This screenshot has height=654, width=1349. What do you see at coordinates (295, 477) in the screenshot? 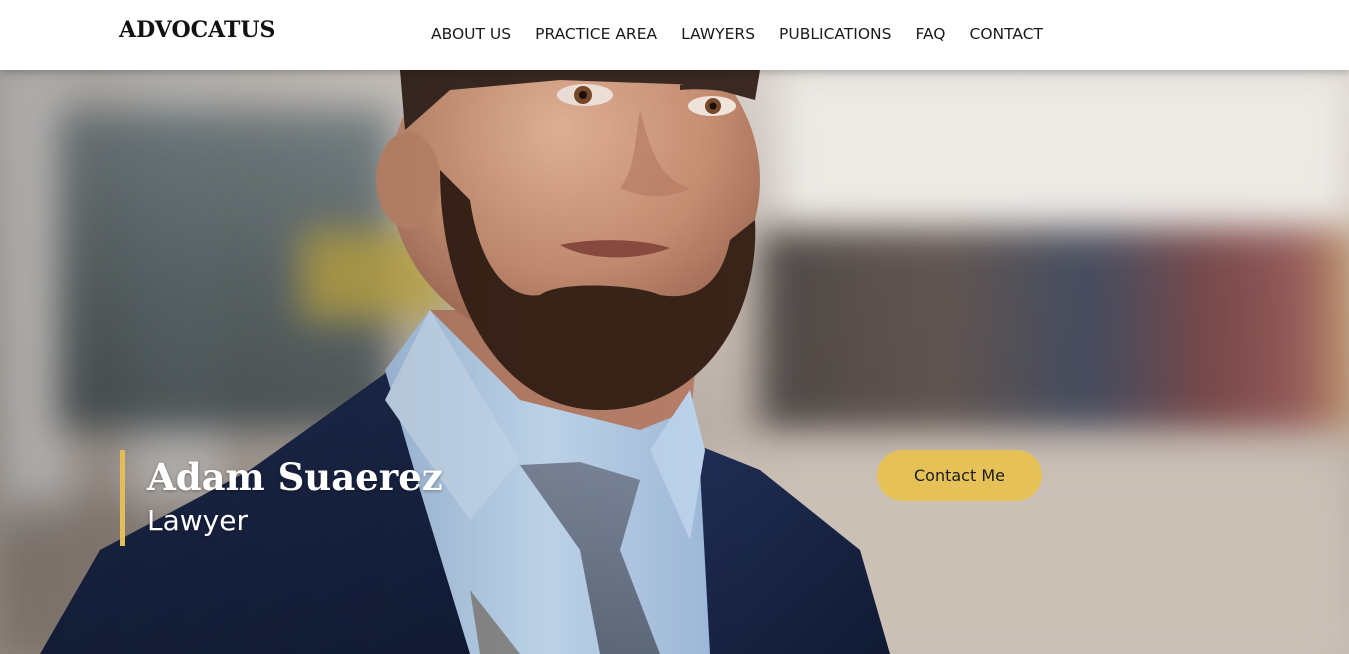
I see `lawyer-name: Adam Suaerez` at bounding box center [295, 477].